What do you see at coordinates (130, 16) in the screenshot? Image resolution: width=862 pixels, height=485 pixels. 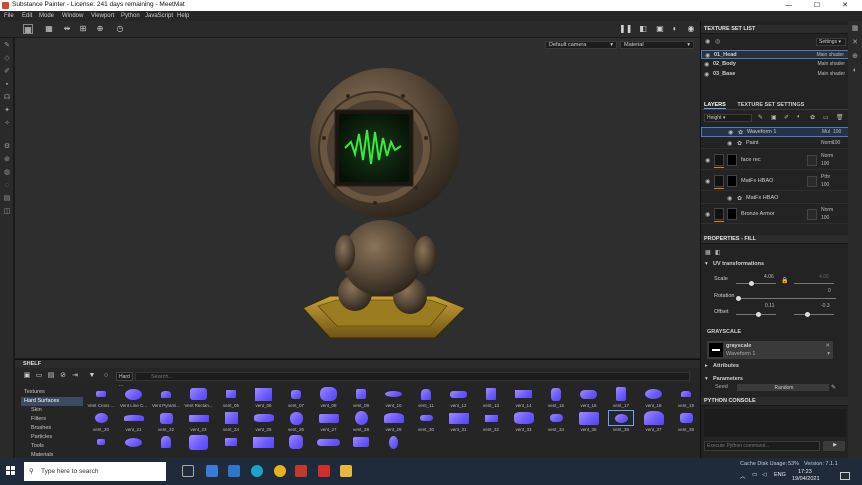 I see `menu-python: Python` at bounding box center [130, 16].